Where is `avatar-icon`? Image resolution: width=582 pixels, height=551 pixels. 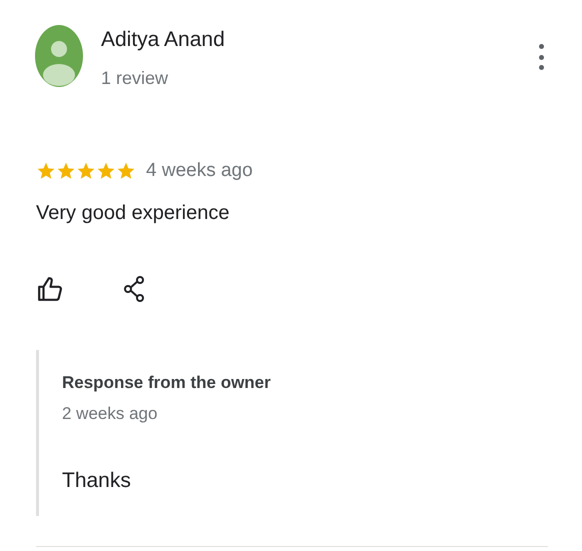
avatar-icon is located at coordinates (59, 56).